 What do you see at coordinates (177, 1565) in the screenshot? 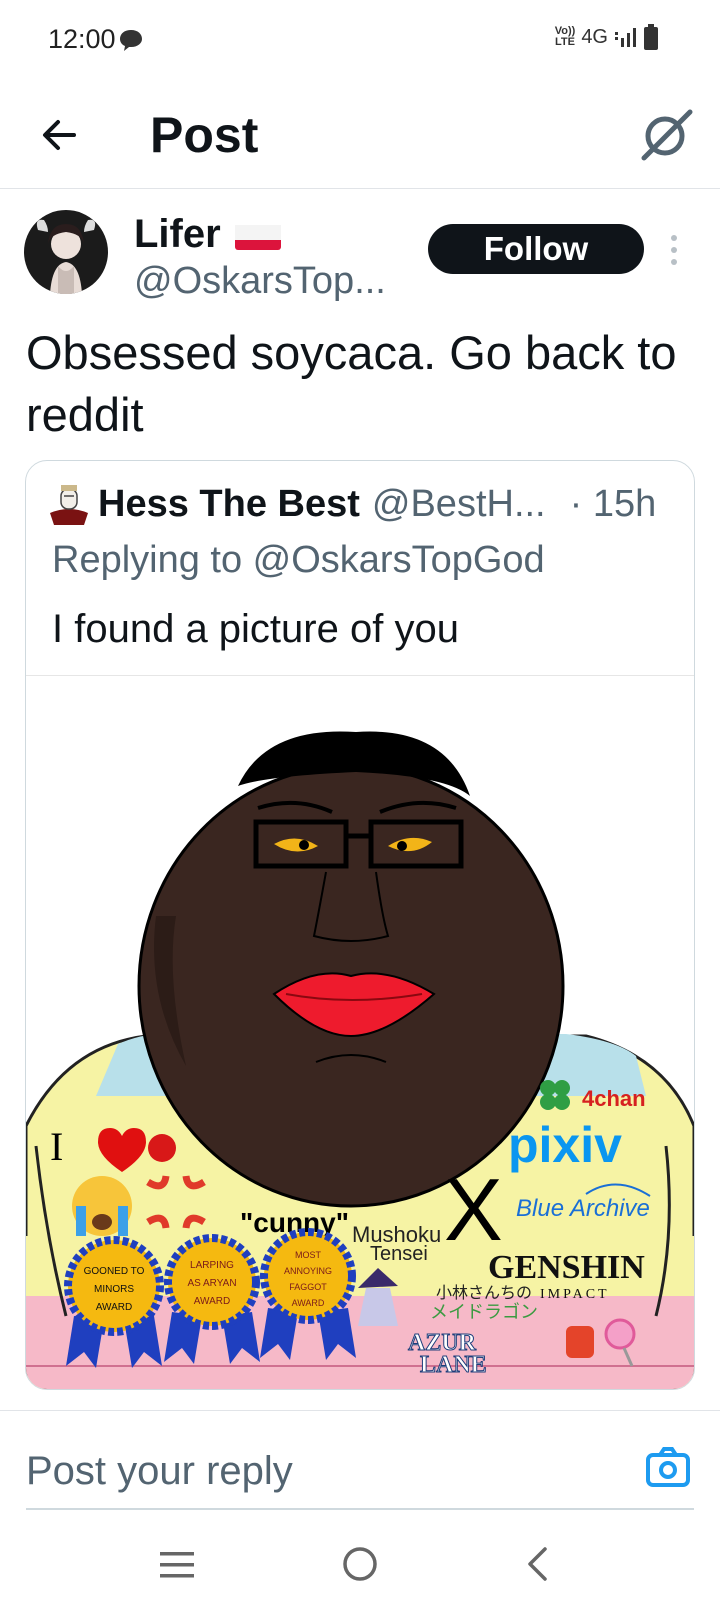
I see `menu-icon` at bounding box center [177, 1565].